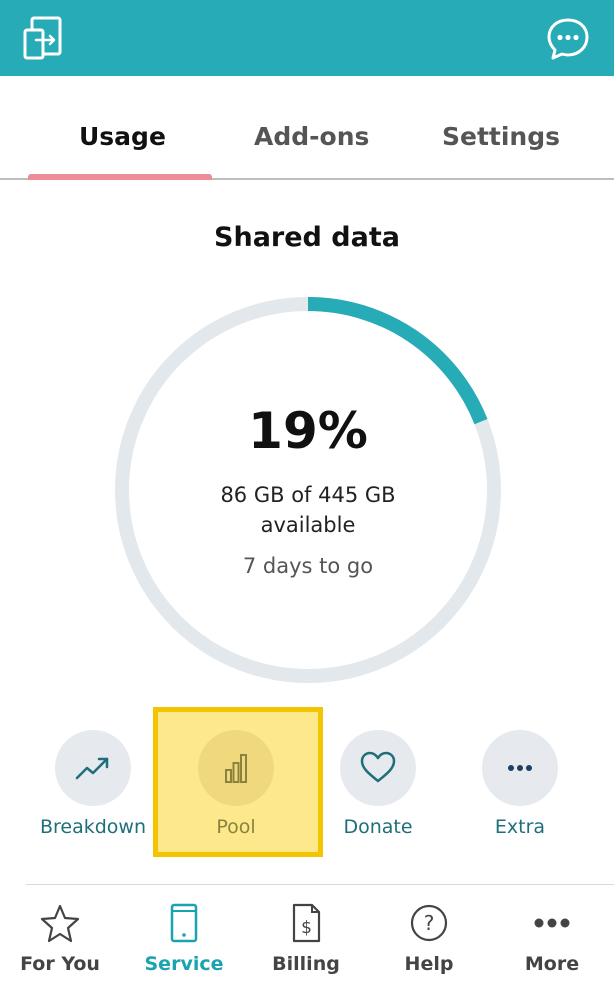 The image size is (614, 986). What do you see at coordinates (308, 525) in the screenshot?
I see `usage-amount-line2: available` at bounding box center [308, 525].